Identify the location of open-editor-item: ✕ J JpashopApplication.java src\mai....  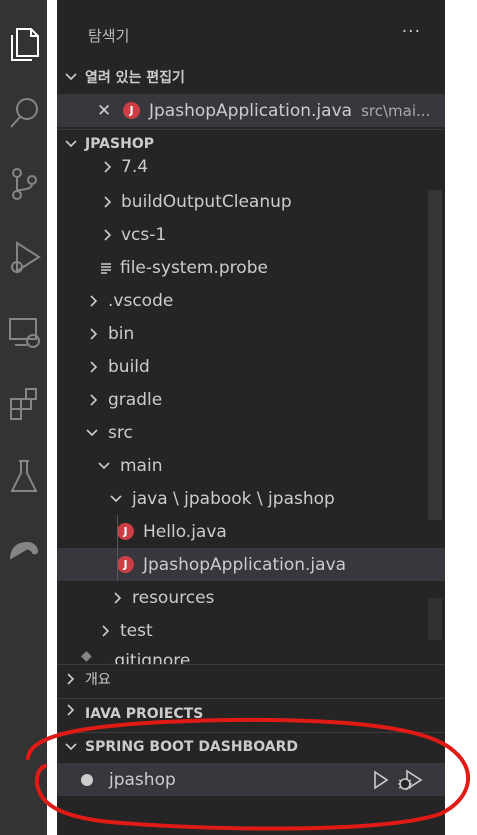
(251, 110).